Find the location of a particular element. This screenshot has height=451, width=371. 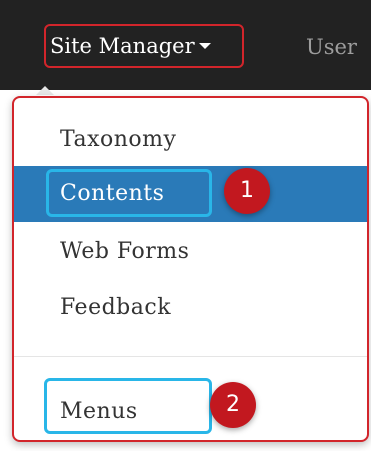

menu-item-feedback: Feedback is located at coordinates (190, 308).